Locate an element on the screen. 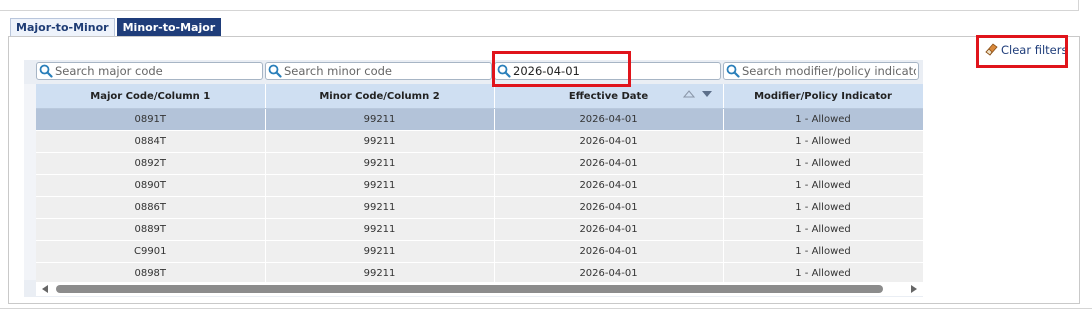  major-code-cell: 0889T is located at coordinates (151, 229).